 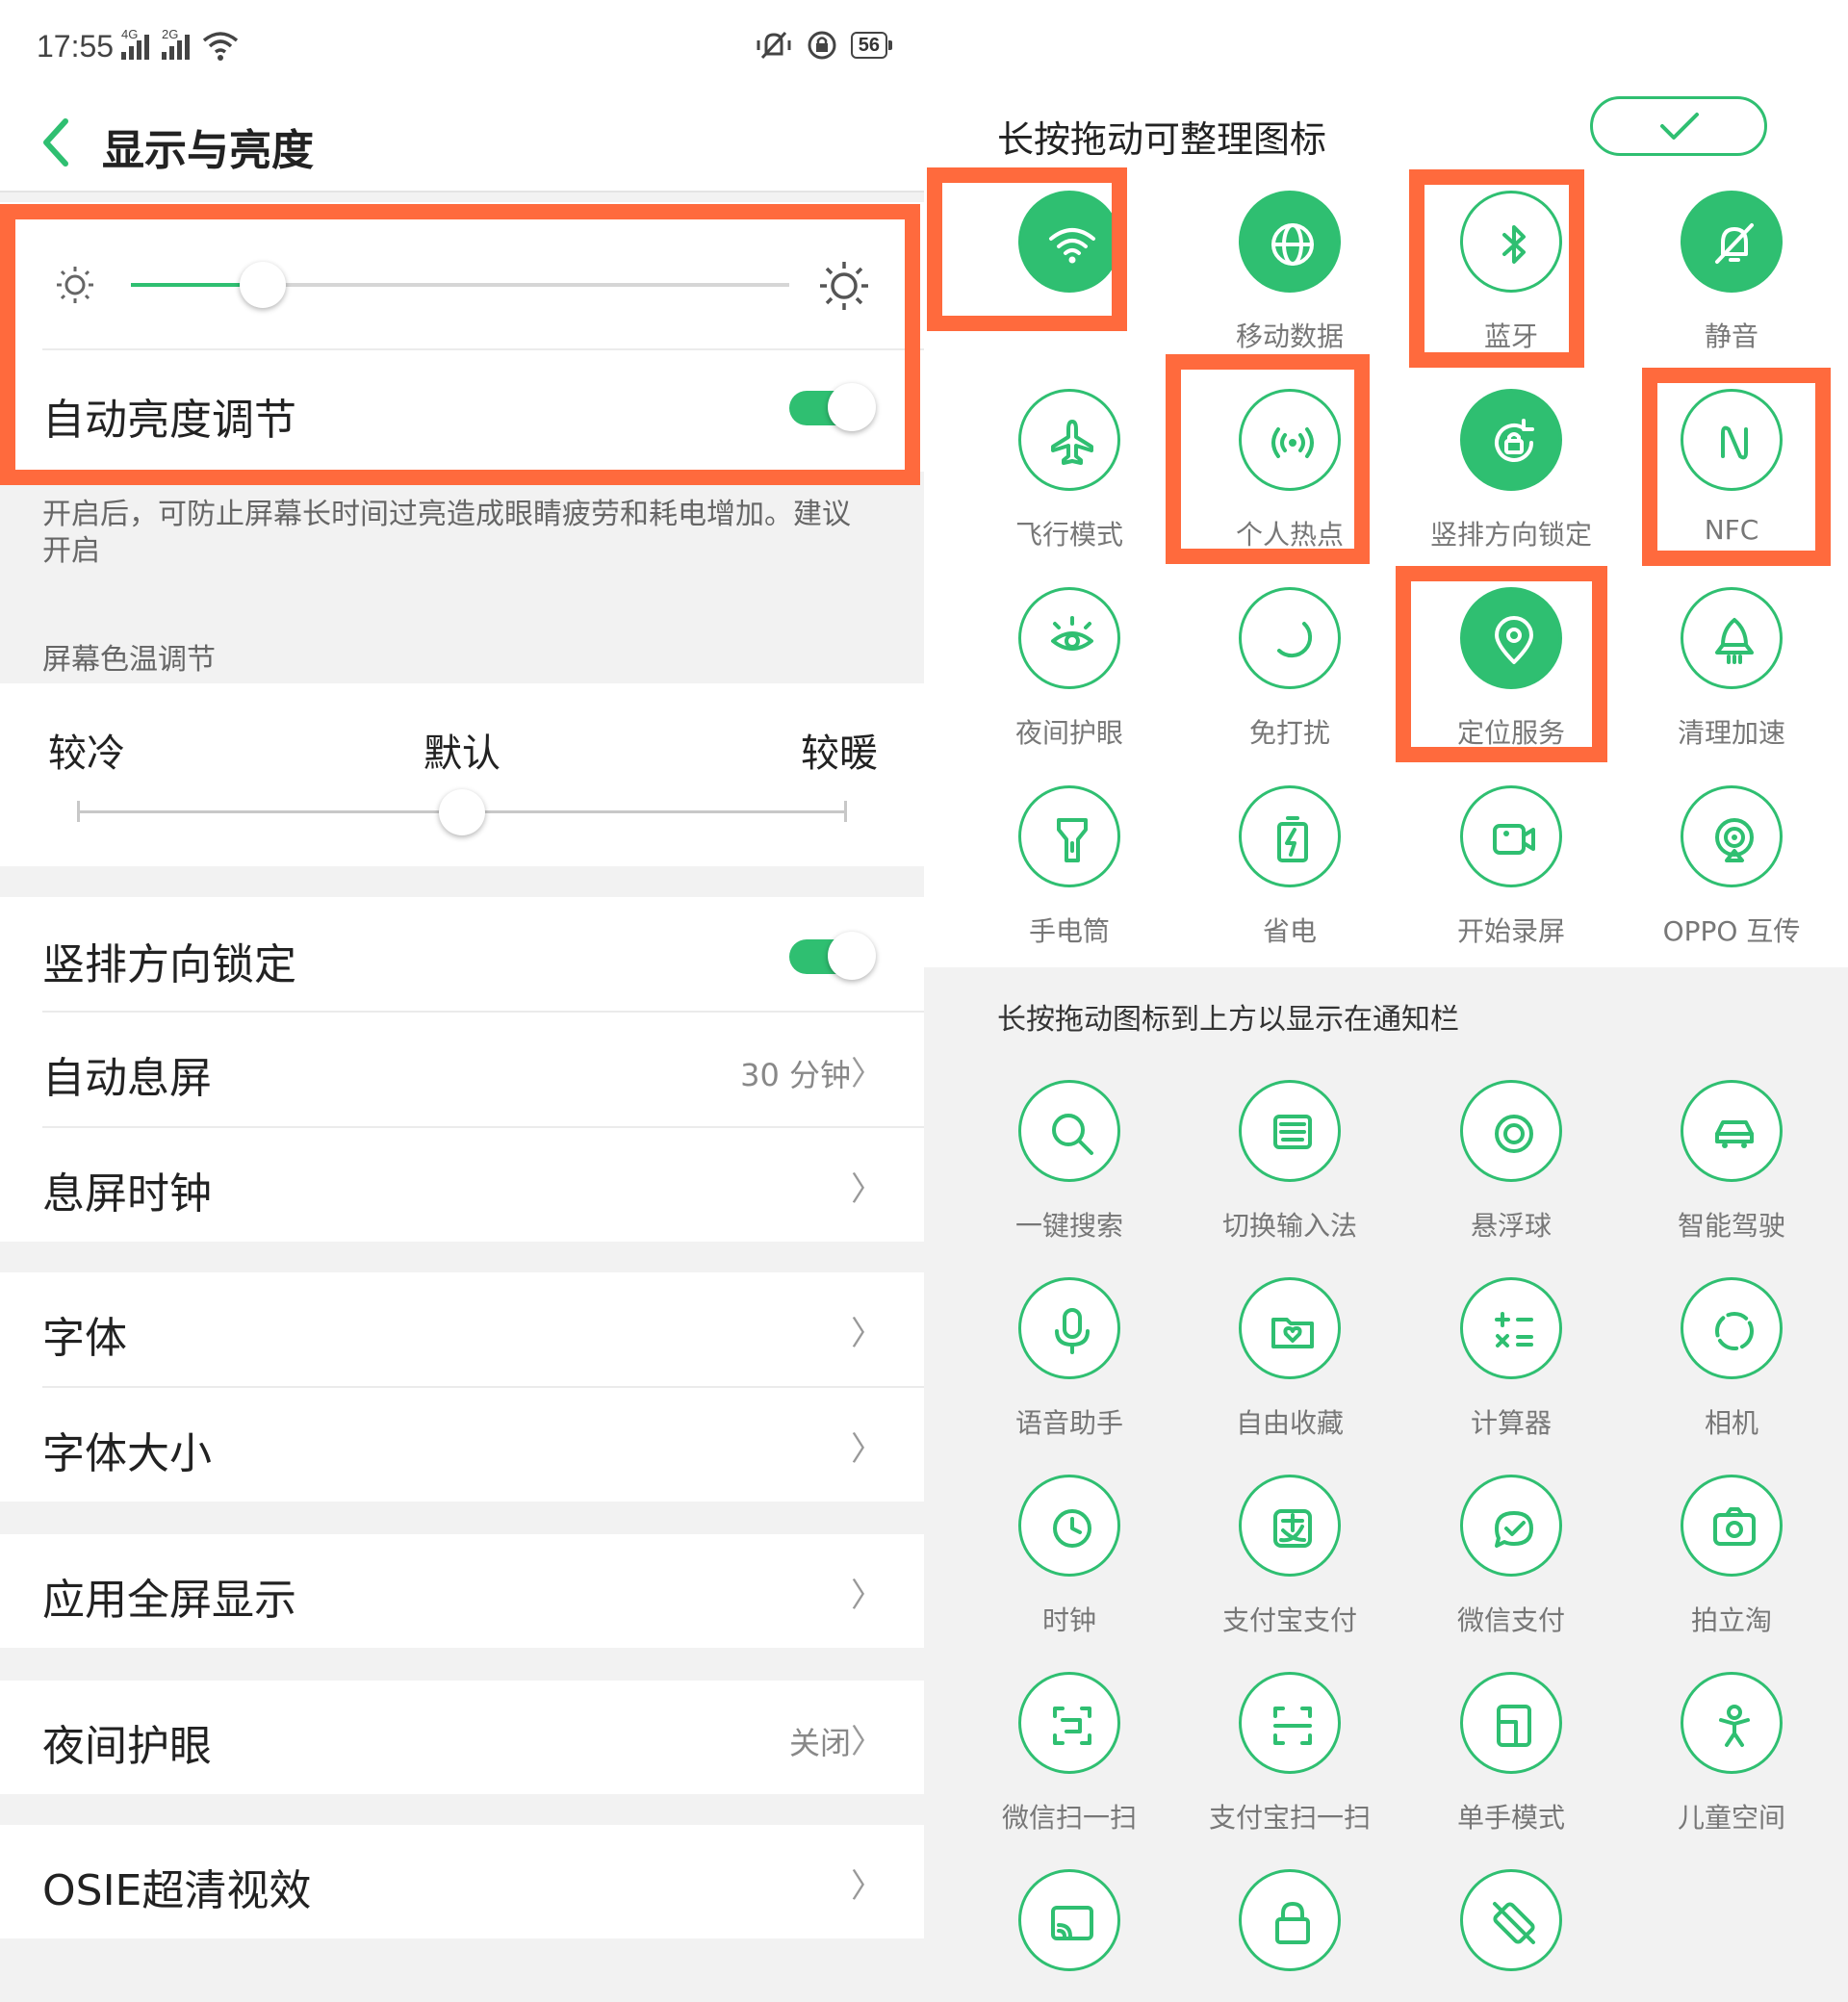 What do you see at coordinates (828, 955) in the screenshot?
I see `portrait-lock-toggle` at bounding box center [828, 955].